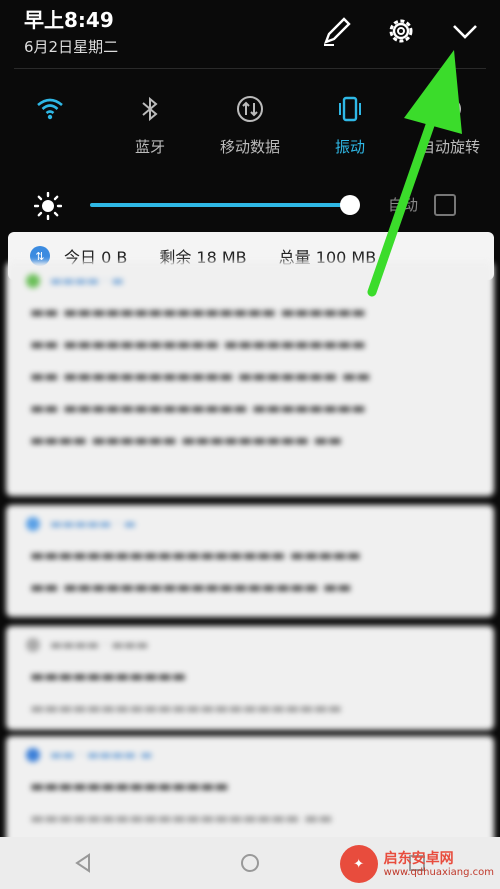  What do you see at coordinates (450, 123) in the screenshot?
I see `qs-auto-rotate: 自动旋转` at bounding box center [450, 123].